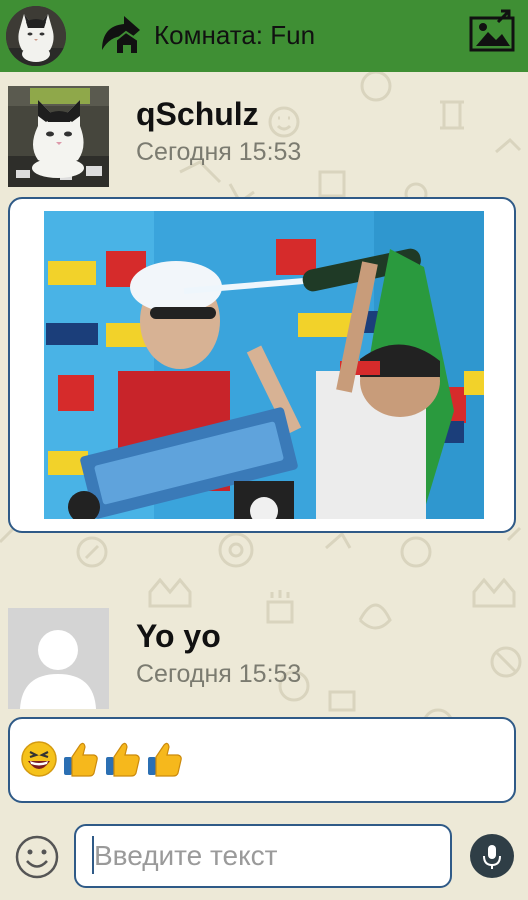 Image resolution: width=528 pixels, height=900 pixels. I want to click on voice-record-button, so click(492, 856).